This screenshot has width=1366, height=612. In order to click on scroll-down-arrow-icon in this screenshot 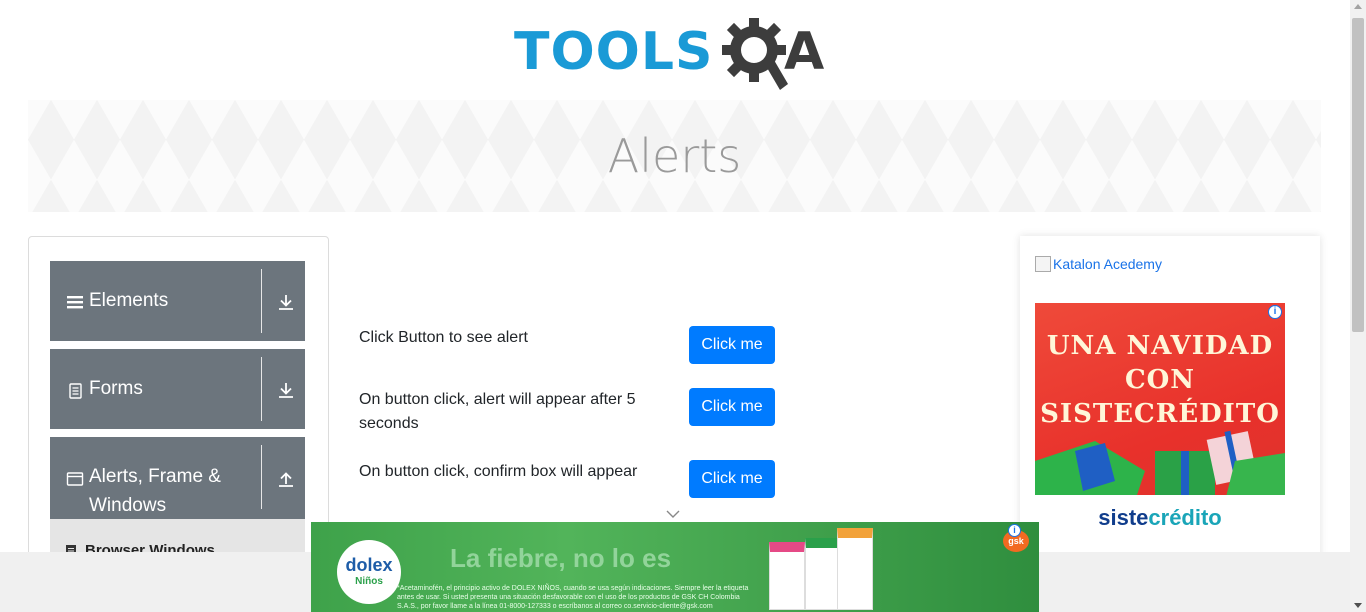, I will do `click(1358, 605)`.